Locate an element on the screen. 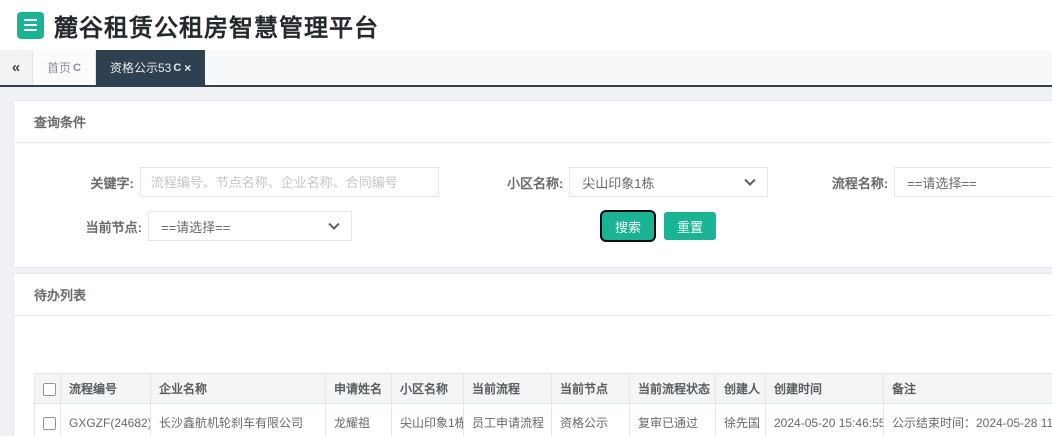  page-title: 麓谷租赁公租房智慧管理平台 is located at coordinates (216, 28).